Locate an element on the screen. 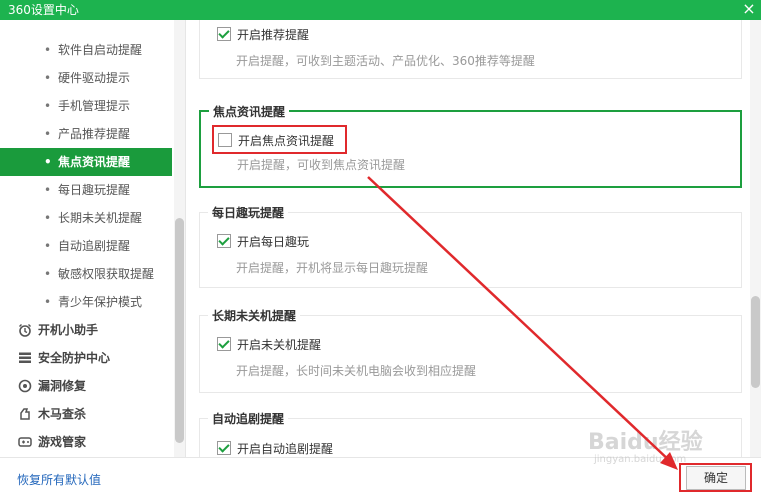  sidebar-category-trojan-scan: 木马查杀 is located at coordinates (86, 414).